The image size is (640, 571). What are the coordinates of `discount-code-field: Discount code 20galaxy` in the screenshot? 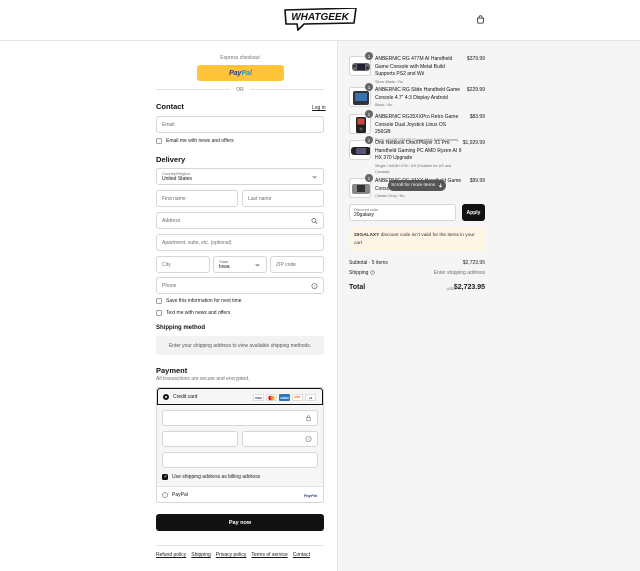 It's located at (402, 212).